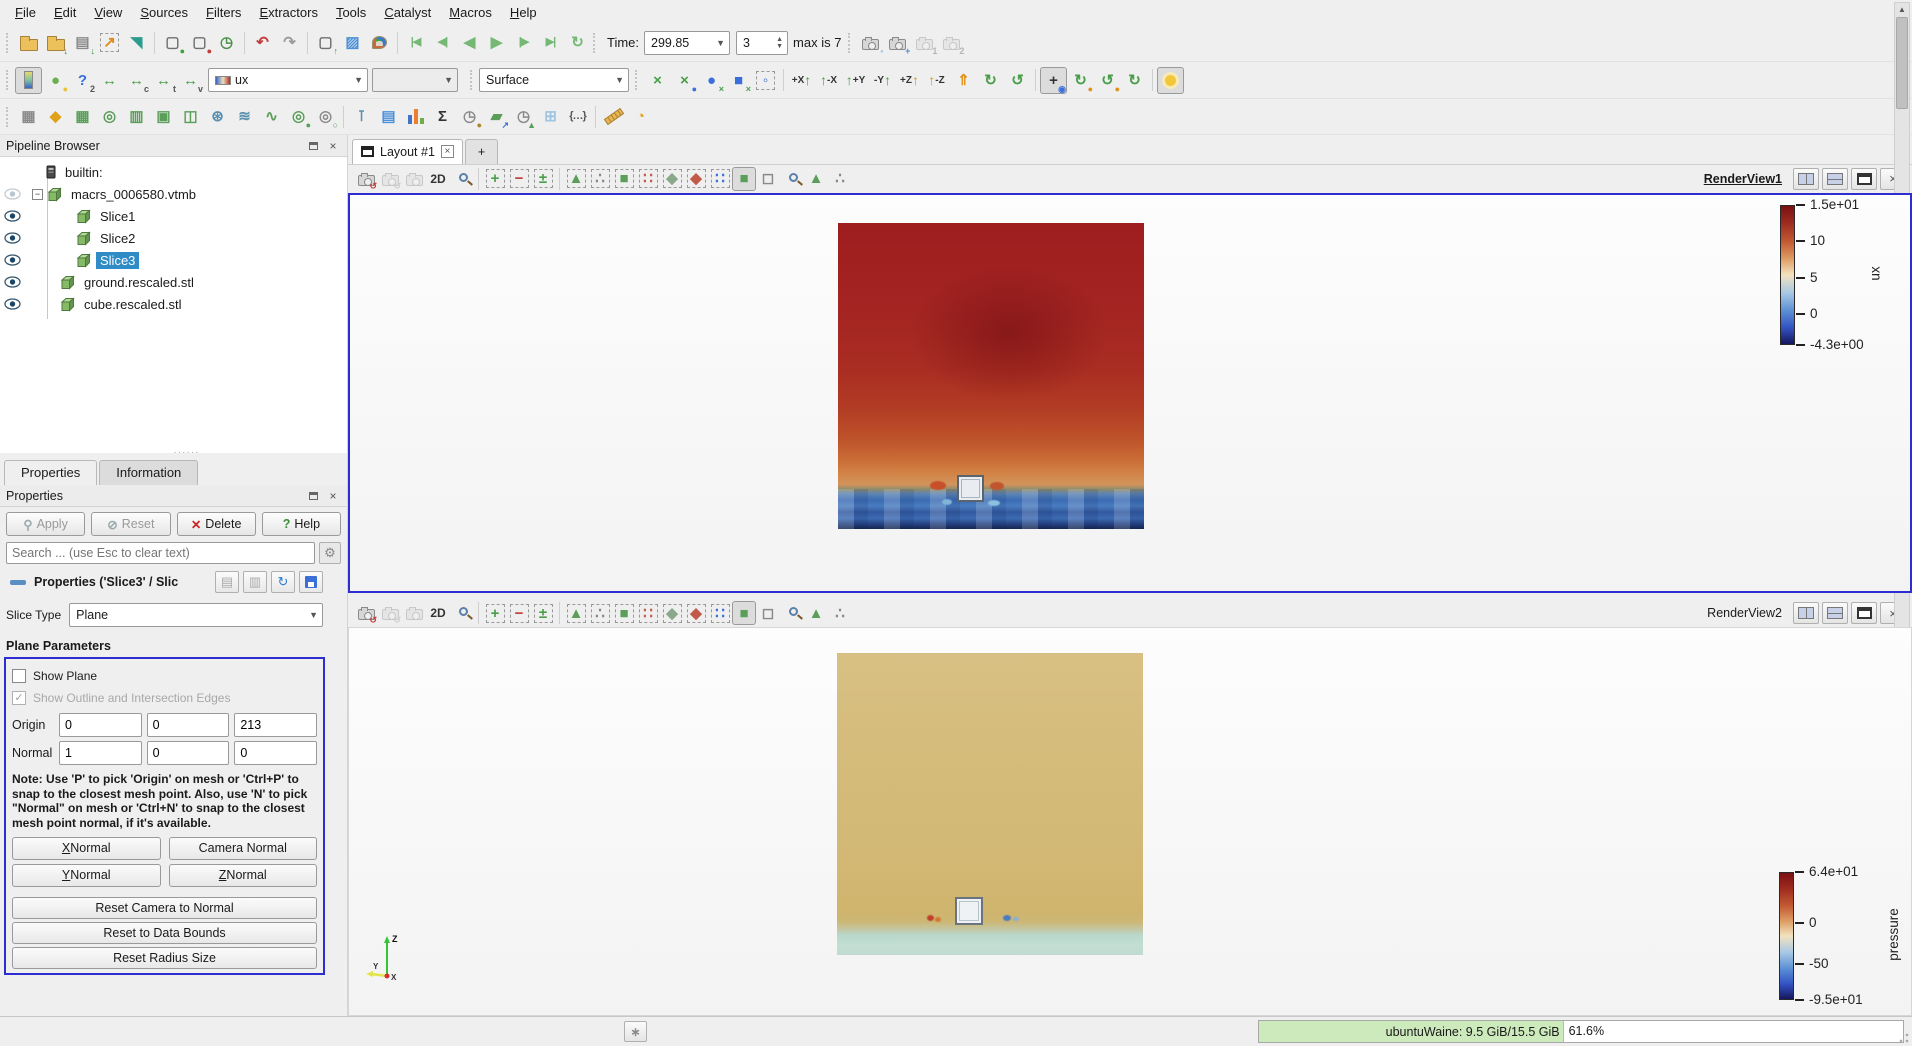 This screenshot has height=1046, width=1912. Describe the element at coordinates (288, 80) in the screenshot. I see `color-by-combobox: ux ▼` at that location.